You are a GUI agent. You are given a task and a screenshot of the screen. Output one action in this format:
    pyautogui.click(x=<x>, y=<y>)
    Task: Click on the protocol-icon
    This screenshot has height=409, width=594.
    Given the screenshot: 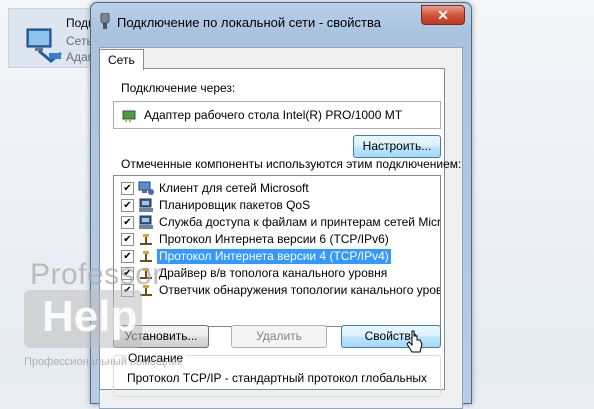 What is the action you would take?
    pyautogui.click(x=146, y=239)
    